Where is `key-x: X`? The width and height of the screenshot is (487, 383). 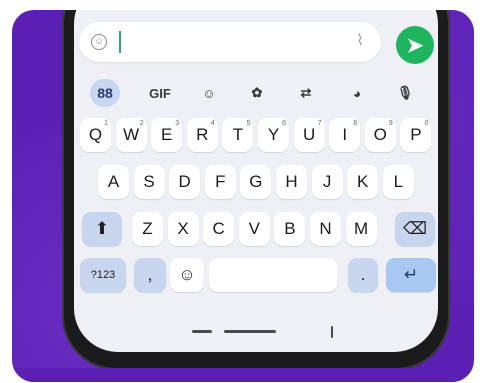
key-x: X is located at coordinates (183, 229).